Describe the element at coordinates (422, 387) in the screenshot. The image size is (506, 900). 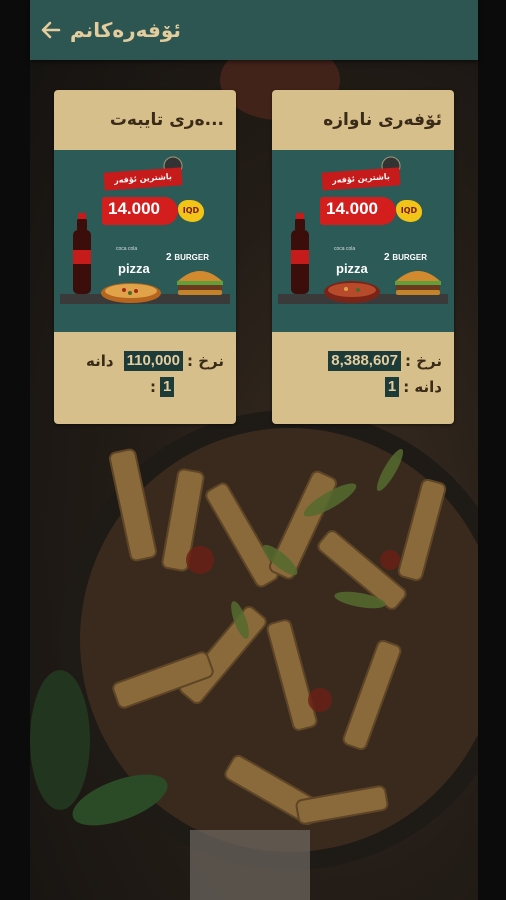
I see `qty-label: دانە :` at that location.